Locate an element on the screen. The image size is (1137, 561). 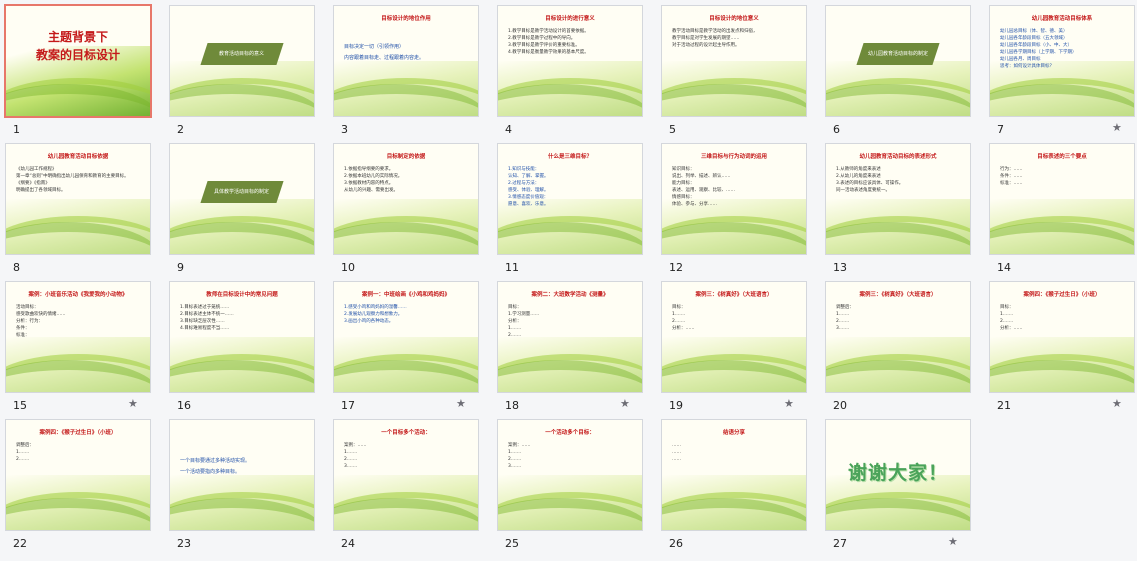
slide-title: 目标设计的地位意义 is located at coordinates (734, 19).